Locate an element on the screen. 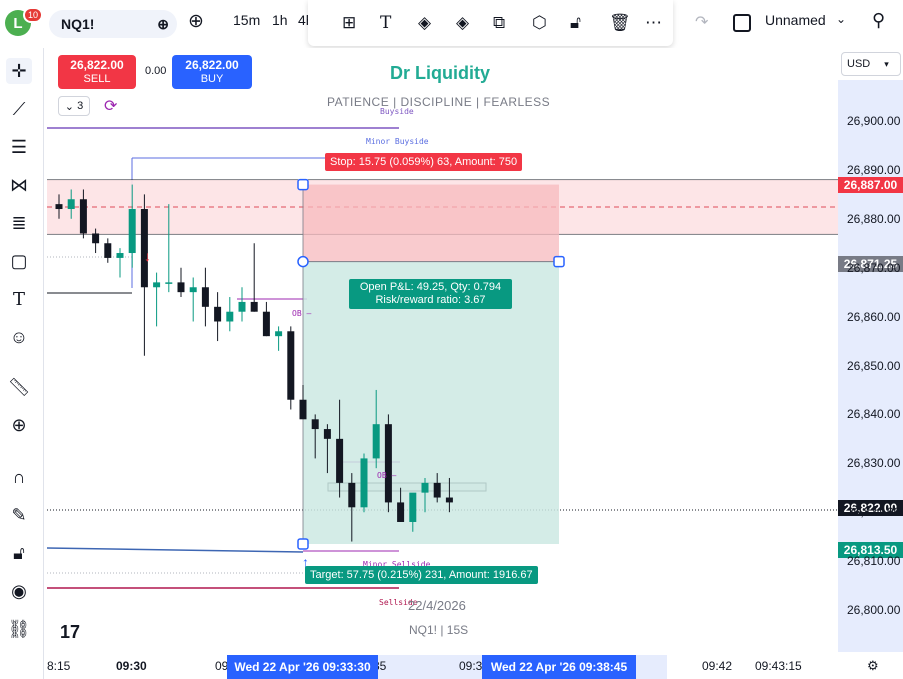  currency-select: USD ▾ is located at coordinates (871, 64).